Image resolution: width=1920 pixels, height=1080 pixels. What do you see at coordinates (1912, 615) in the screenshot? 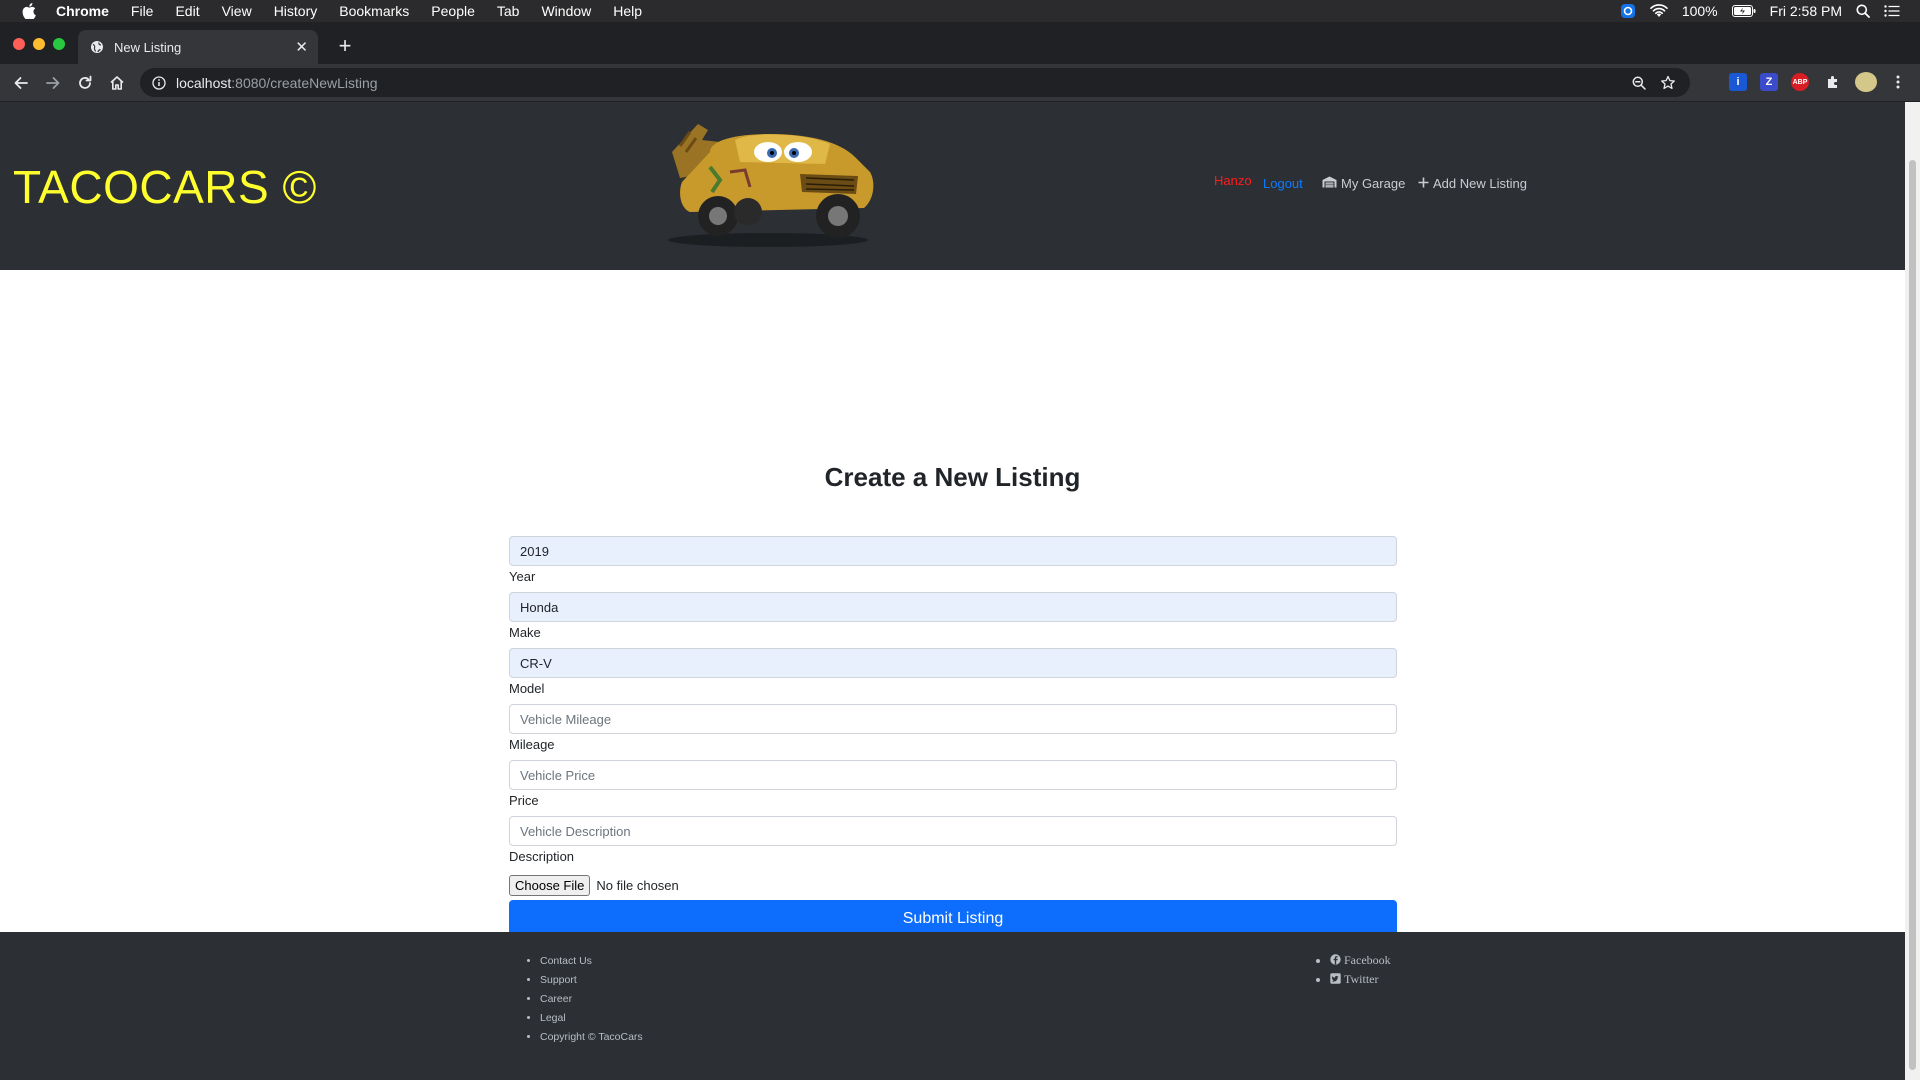
I see `scrollbar-thumb` at bounding box center [1912, 615].